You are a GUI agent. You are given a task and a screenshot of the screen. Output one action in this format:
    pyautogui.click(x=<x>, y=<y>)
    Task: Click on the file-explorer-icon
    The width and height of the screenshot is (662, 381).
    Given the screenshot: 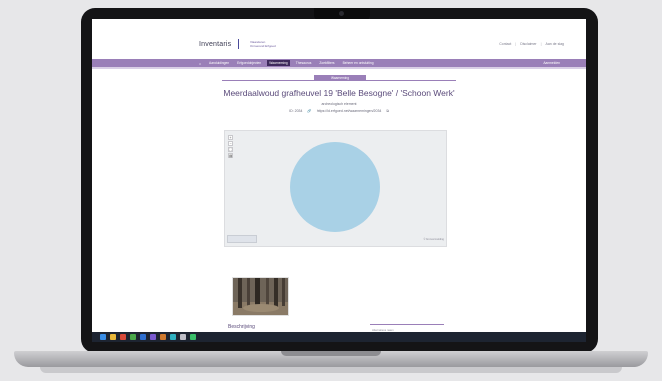 What is the action you would take?
    pyautogui.click(x=113, y=337)
    